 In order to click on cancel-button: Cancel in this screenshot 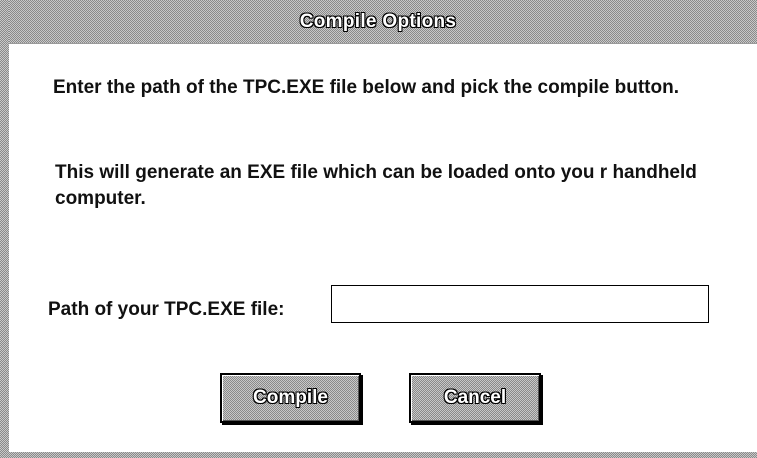, I will do `click(475, 398)`.